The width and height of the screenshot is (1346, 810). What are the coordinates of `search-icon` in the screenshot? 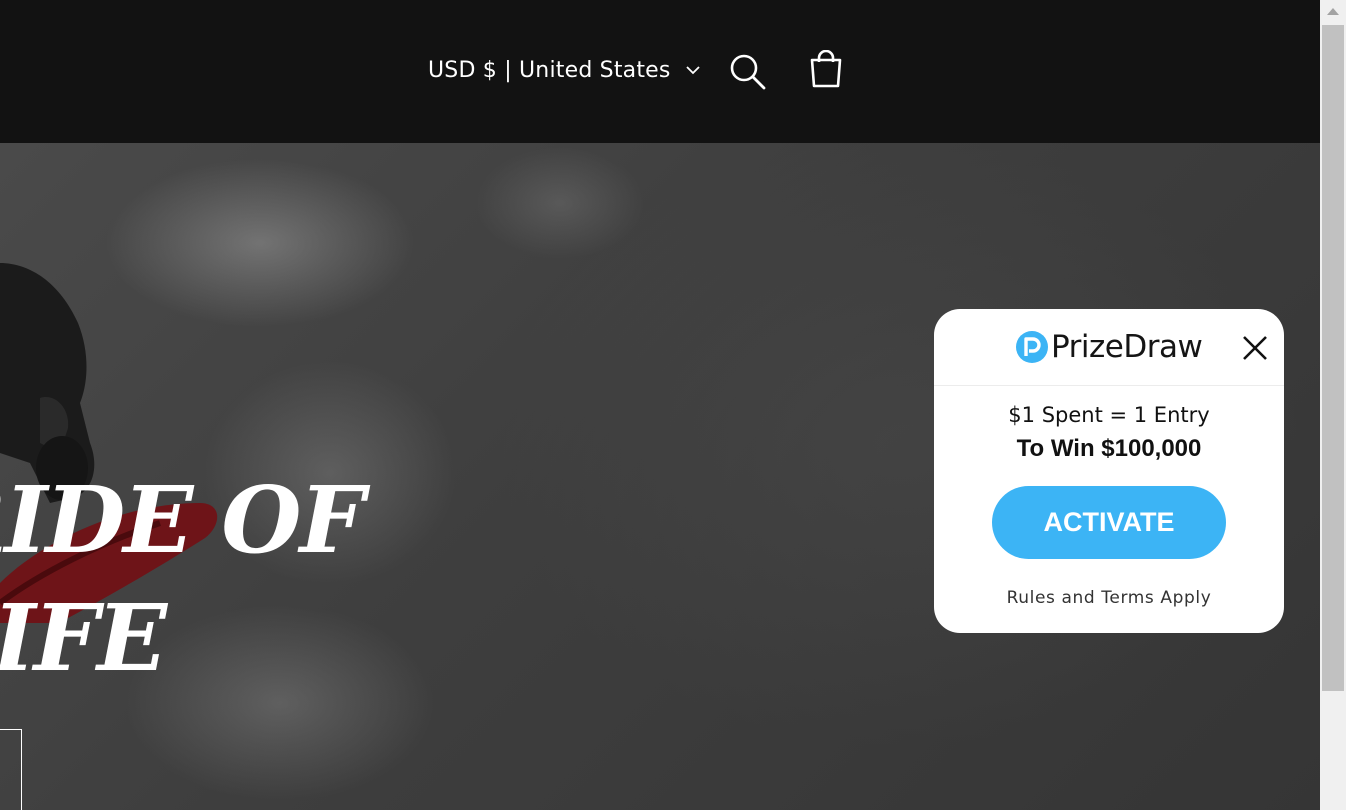 It's located at (747, 71).